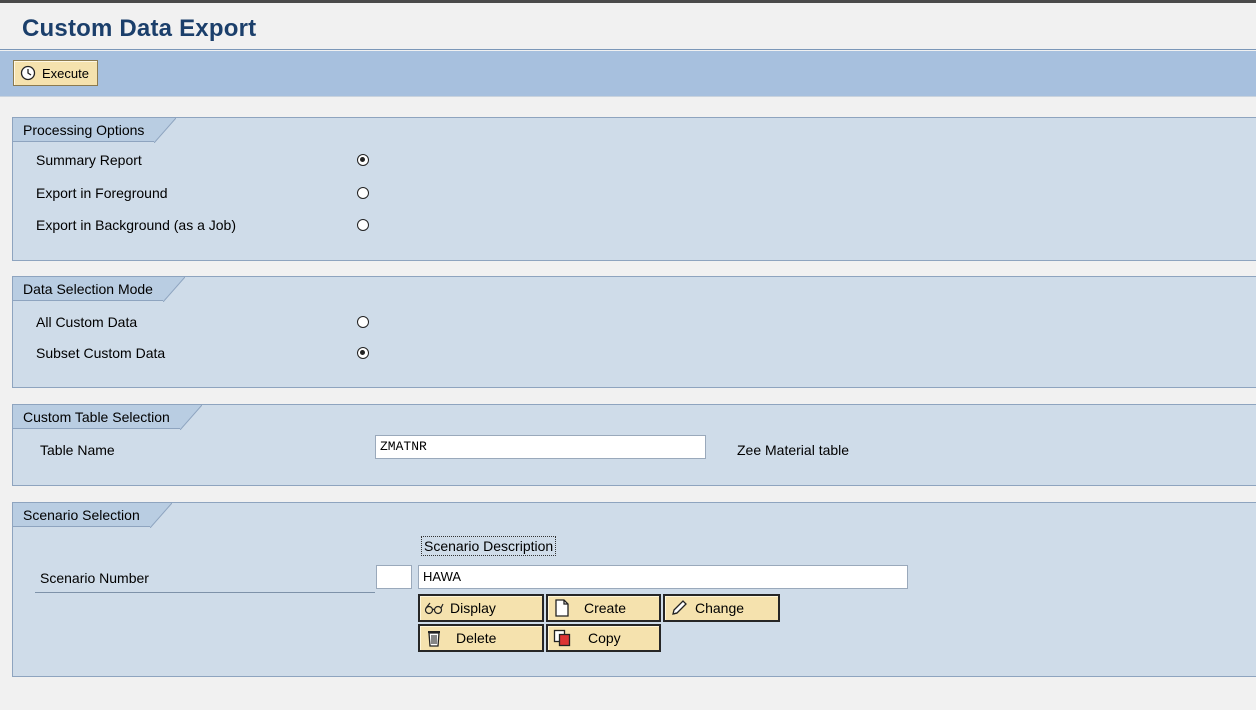 The width and height of the screenshot is (1256, 710). I want to click on export-background-label: Export in Background (as a Job), so click(136, 225).